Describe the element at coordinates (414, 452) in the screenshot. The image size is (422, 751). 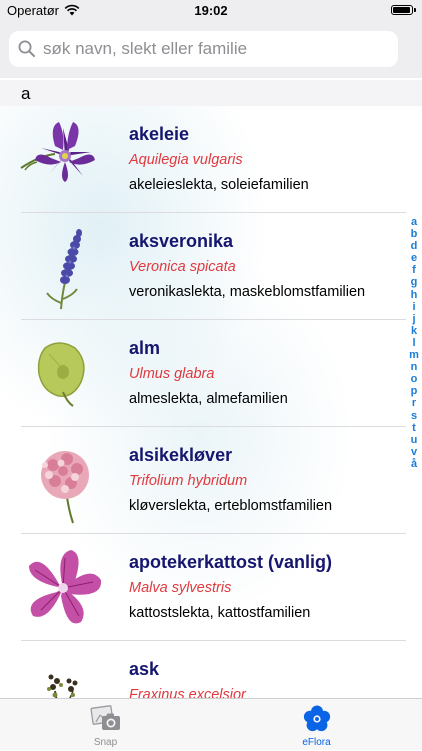
I see `index-letter: v` at that location.